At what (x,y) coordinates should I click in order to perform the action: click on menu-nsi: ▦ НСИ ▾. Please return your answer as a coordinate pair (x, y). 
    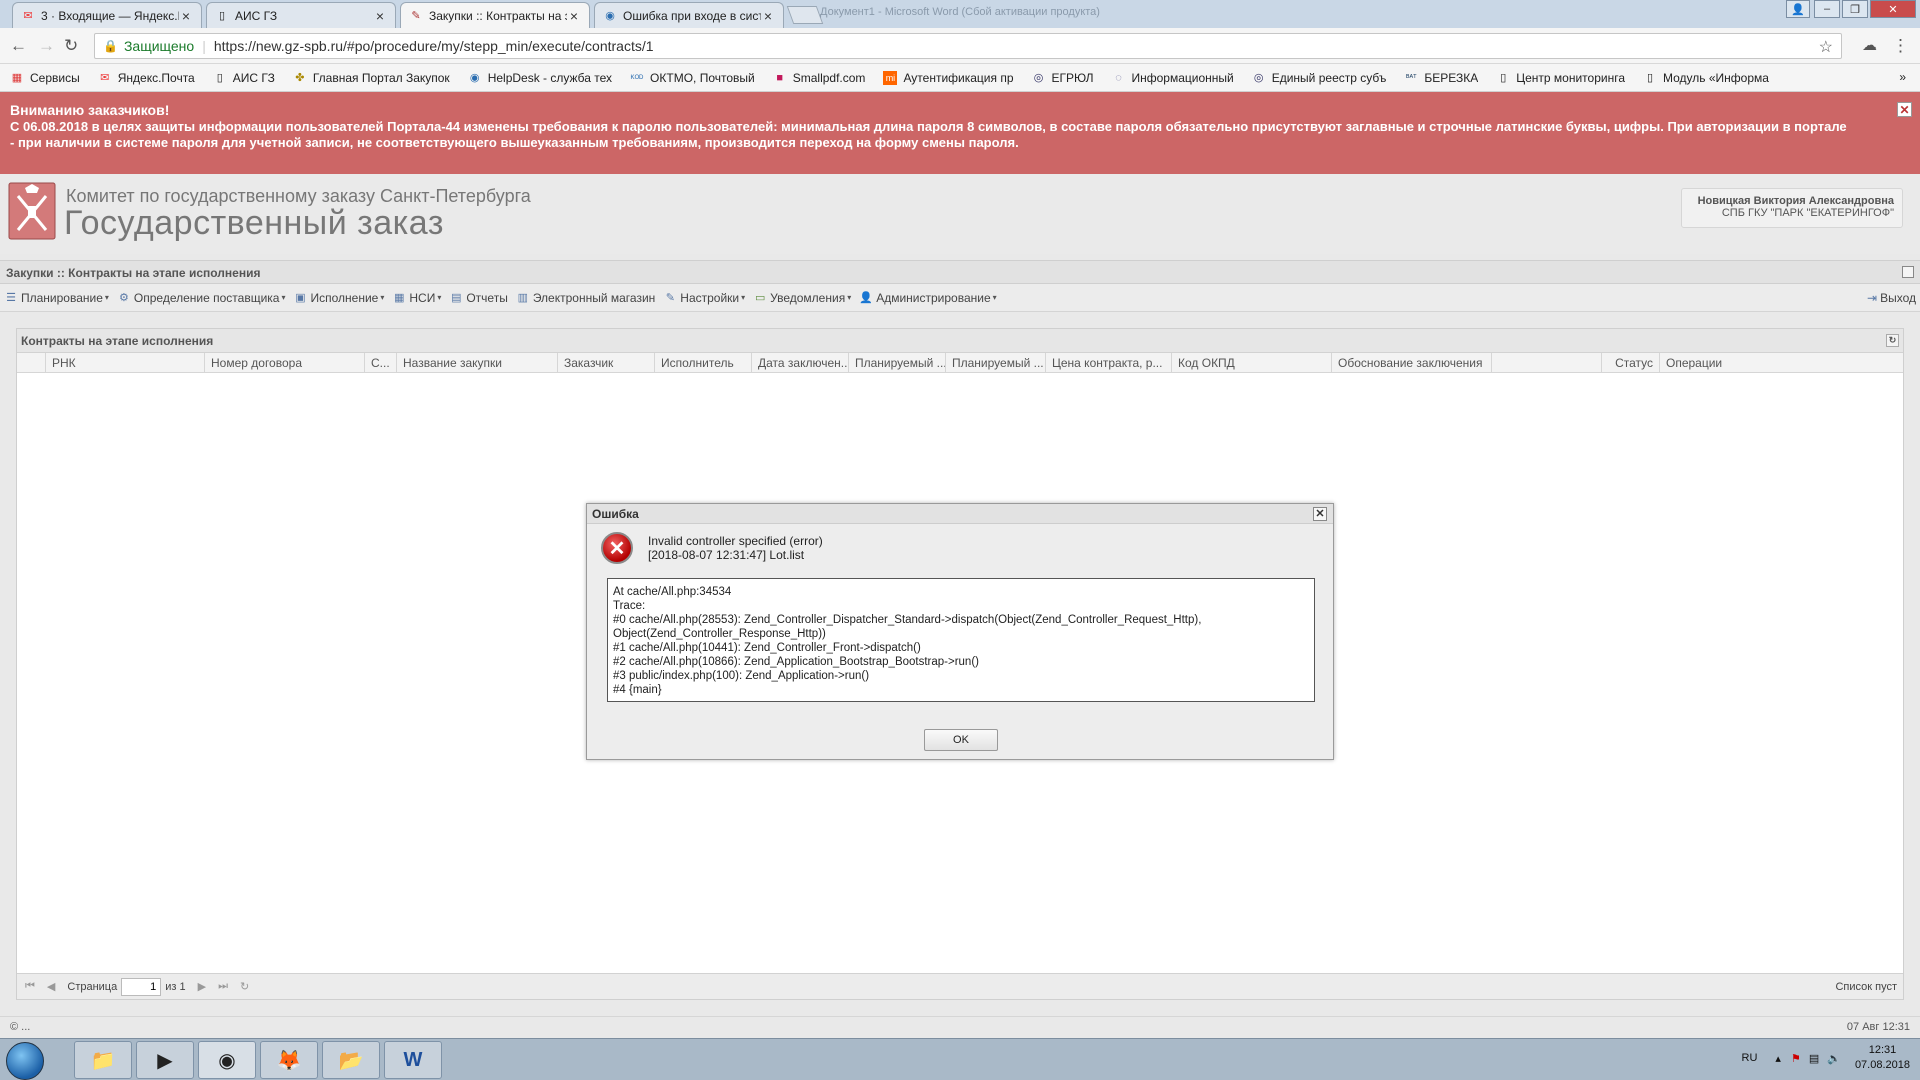
    Looking at the image, I should click on (416, 298).